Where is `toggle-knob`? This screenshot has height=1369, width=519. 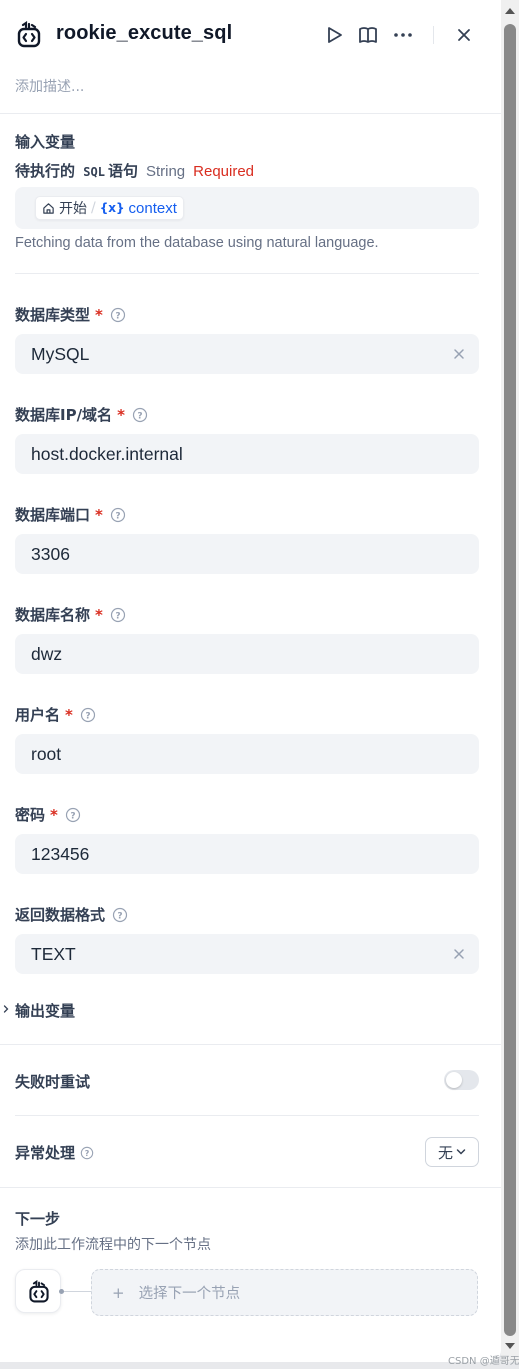 toggle-knob is located at coordinates (454, 1080).